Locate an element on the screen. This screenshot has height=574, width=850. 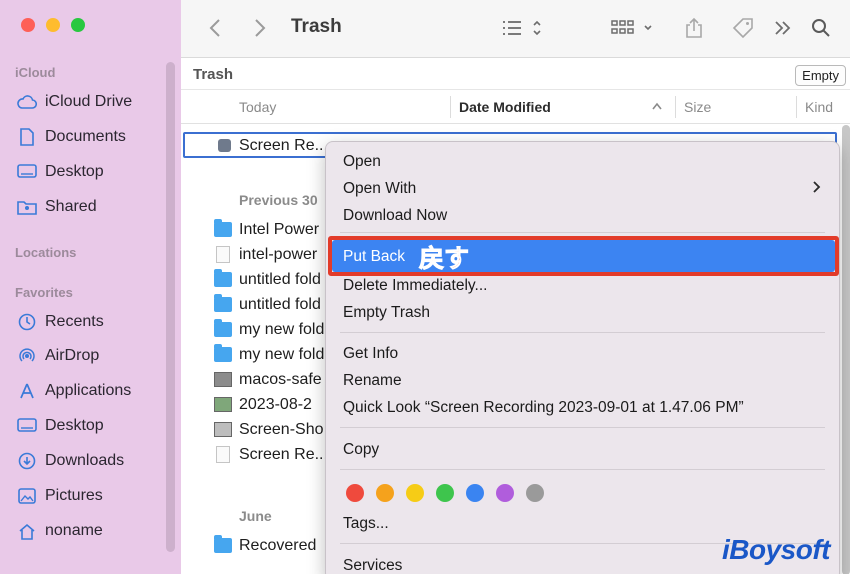
sort-ascending-icon is located at coordinates (657, 106).